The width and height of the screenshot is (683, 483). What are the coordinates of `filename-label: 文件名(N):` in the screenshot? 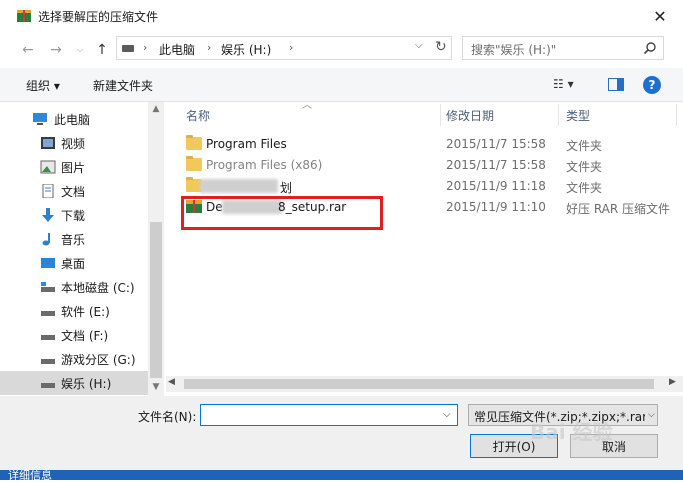 It's located at (167, 417).